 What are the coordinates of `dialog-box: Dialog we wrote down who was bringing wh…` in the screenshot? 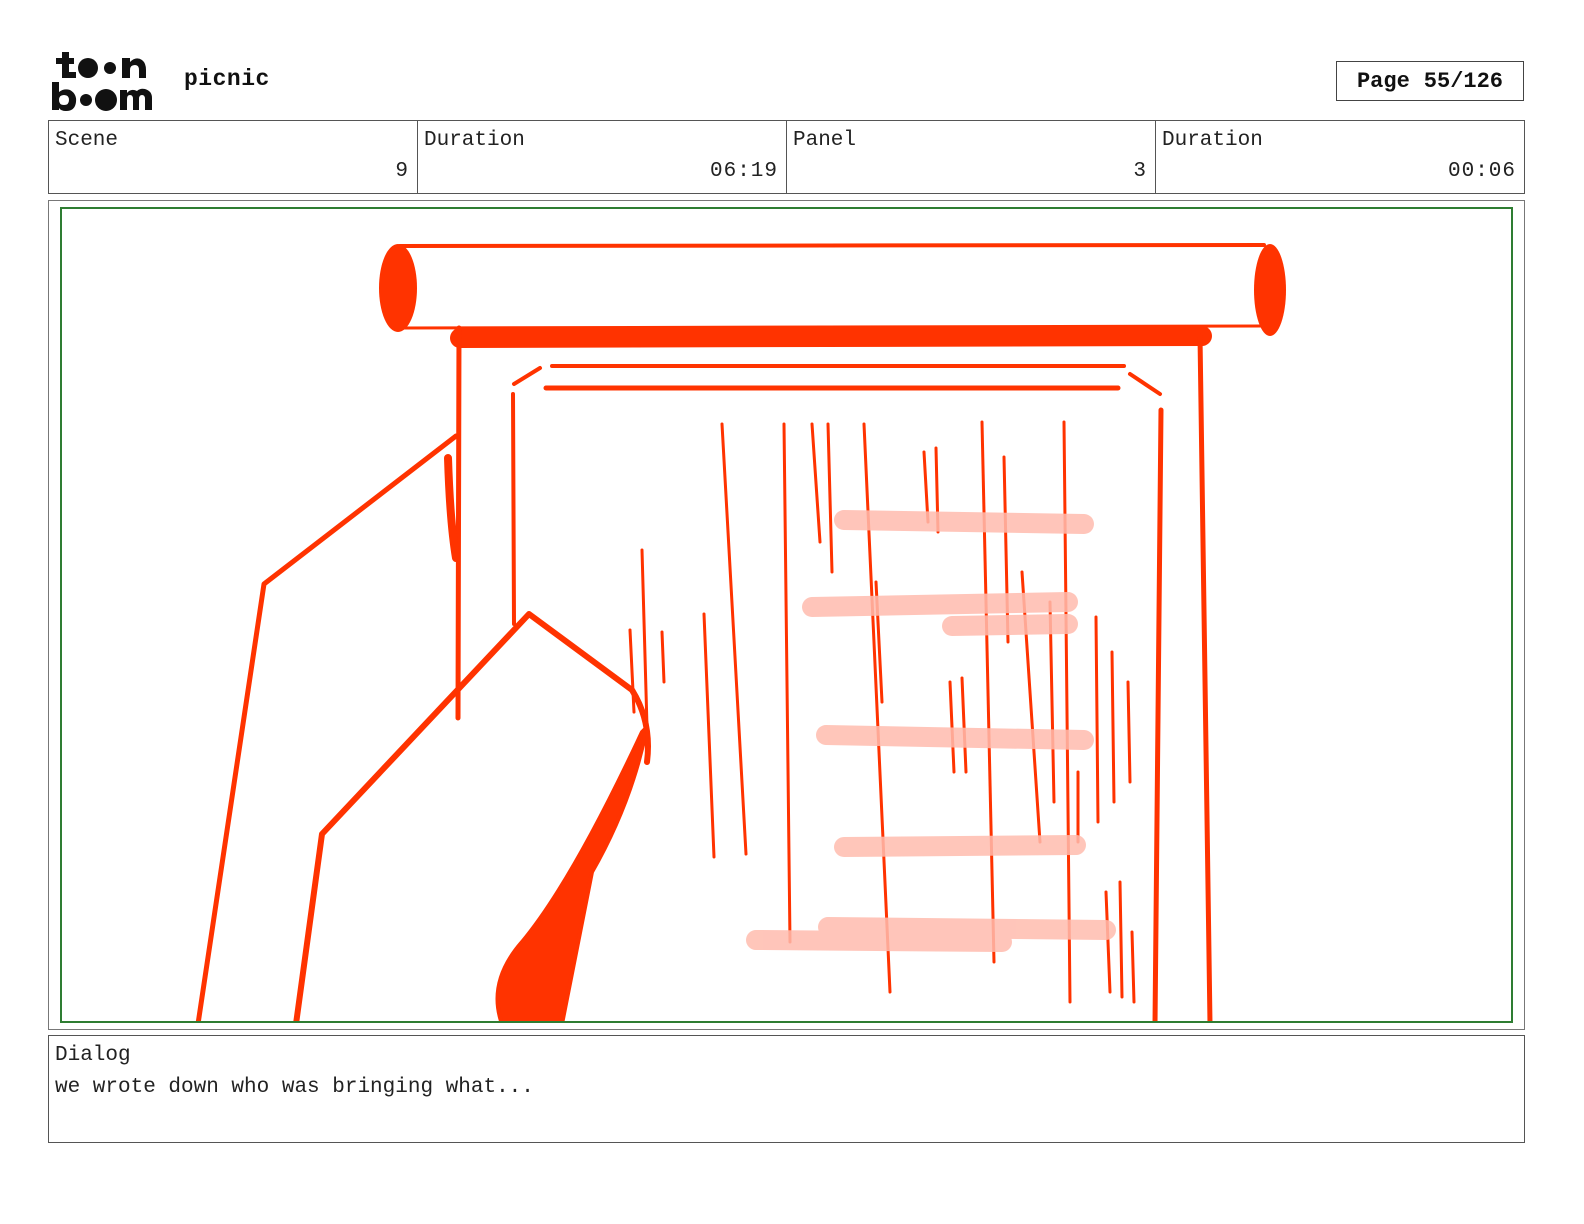 It's located at (786, 1089).